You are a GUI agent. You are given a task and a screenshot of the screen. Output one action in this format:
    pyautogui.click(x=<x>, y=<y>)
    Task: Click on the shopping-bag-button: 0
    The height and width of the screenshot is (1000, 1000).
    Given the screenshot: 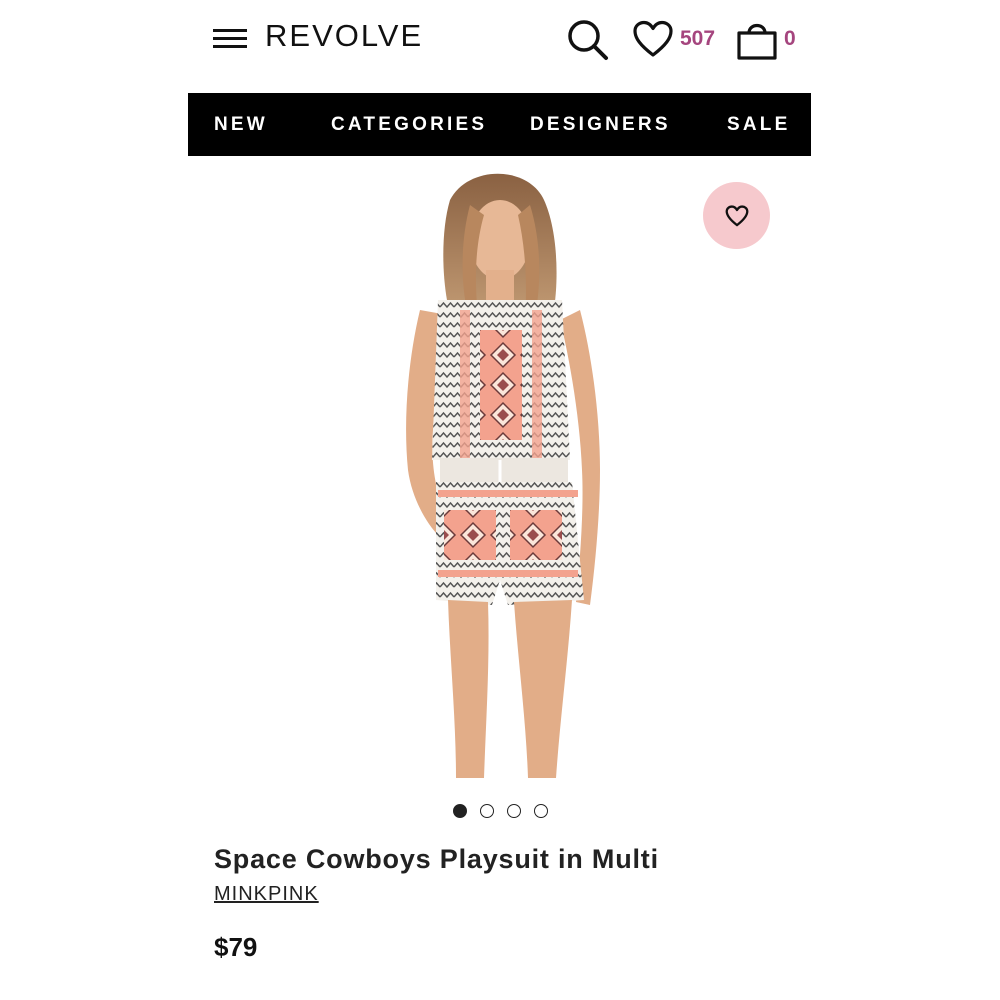 What is the action you would take?
    pyautogui.click(x=766, y=39)
    